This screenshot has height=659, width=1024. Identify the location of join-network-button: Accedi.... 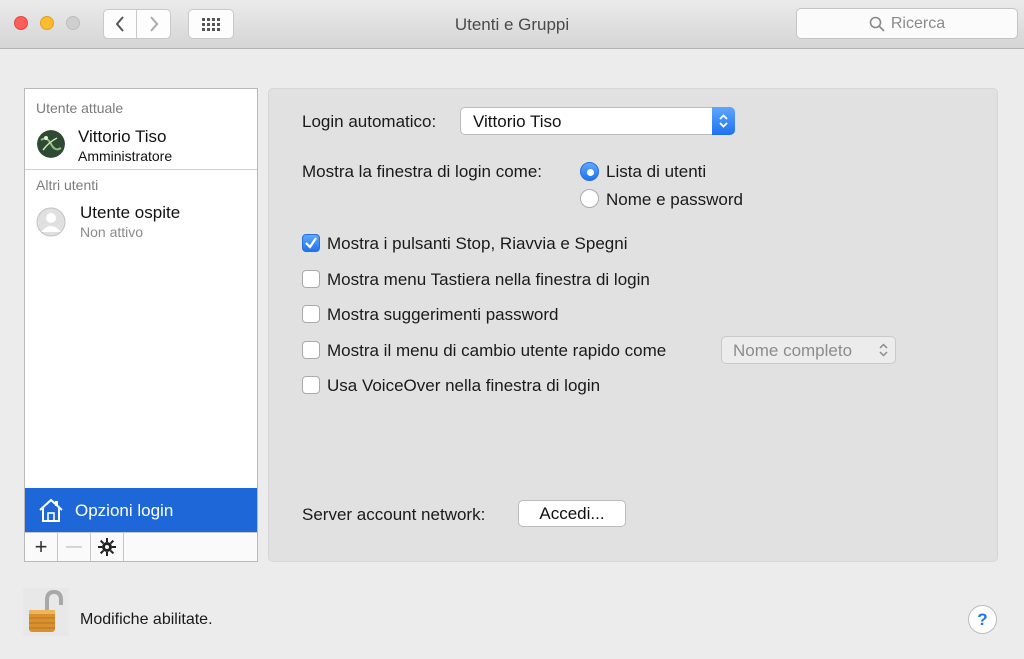
(572, 513).